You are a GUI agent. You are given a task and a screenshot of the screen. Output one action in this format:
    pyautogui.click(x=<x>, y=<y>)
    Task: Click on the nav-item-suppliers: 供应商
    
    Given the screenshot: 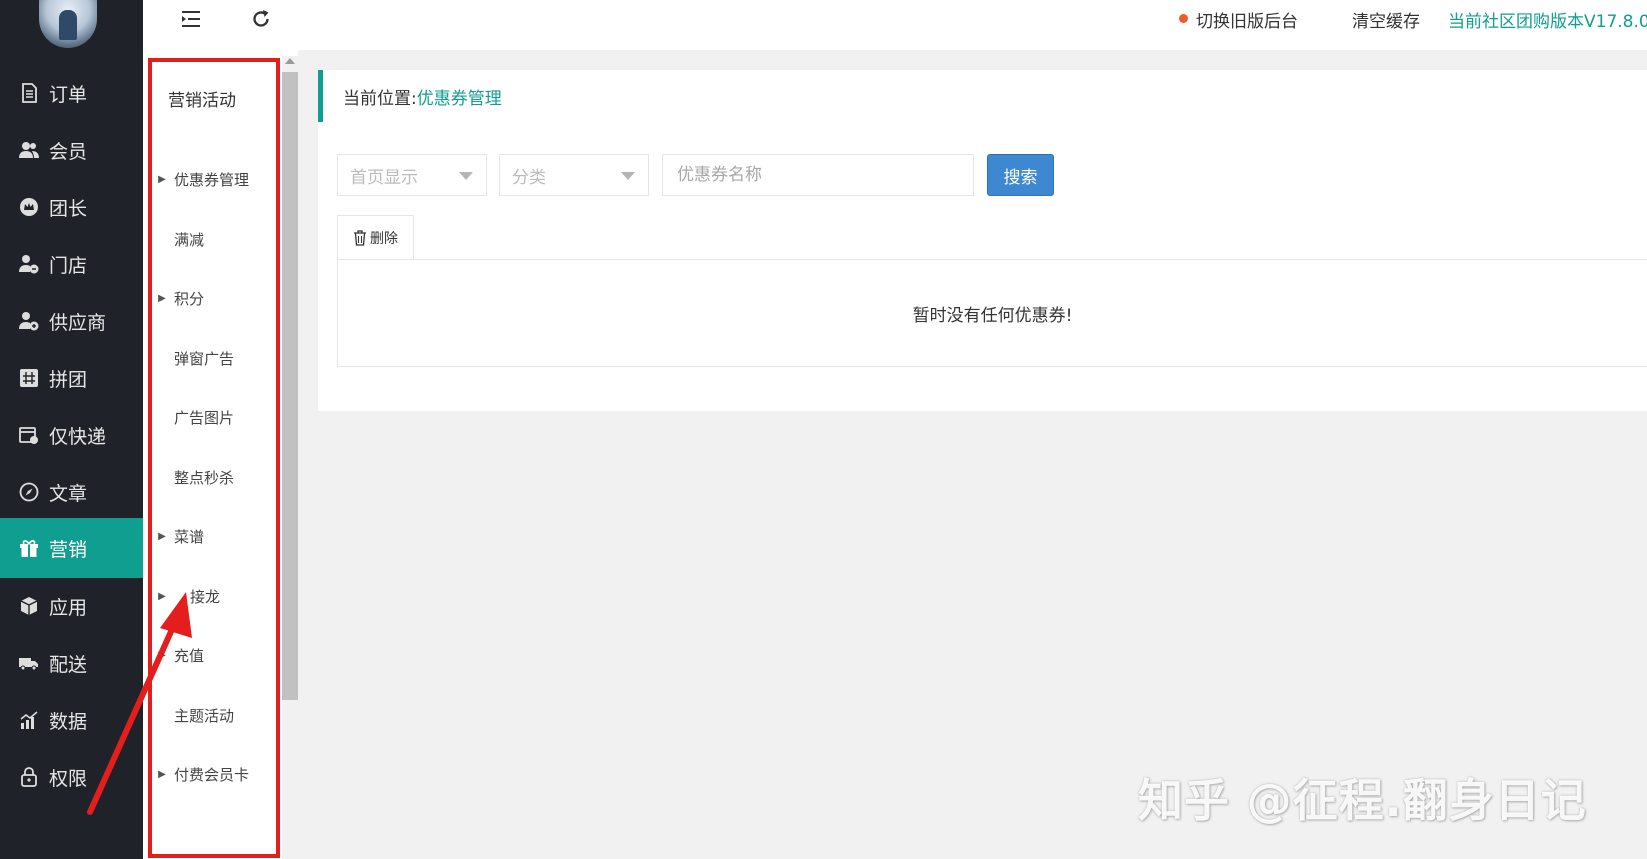 What is the action you would take?
    pyautogui.click(x=71, y=321)
    